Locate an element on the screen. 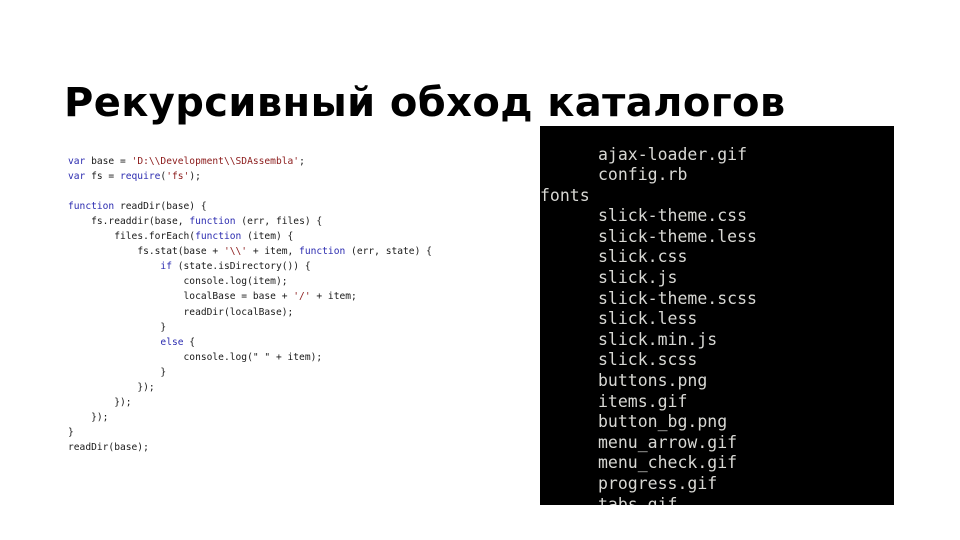 Image resolution: width=960 pixels, height=540 pixels. code-token-pln: fs.readdir(base, is located at coordinates (140, 221).